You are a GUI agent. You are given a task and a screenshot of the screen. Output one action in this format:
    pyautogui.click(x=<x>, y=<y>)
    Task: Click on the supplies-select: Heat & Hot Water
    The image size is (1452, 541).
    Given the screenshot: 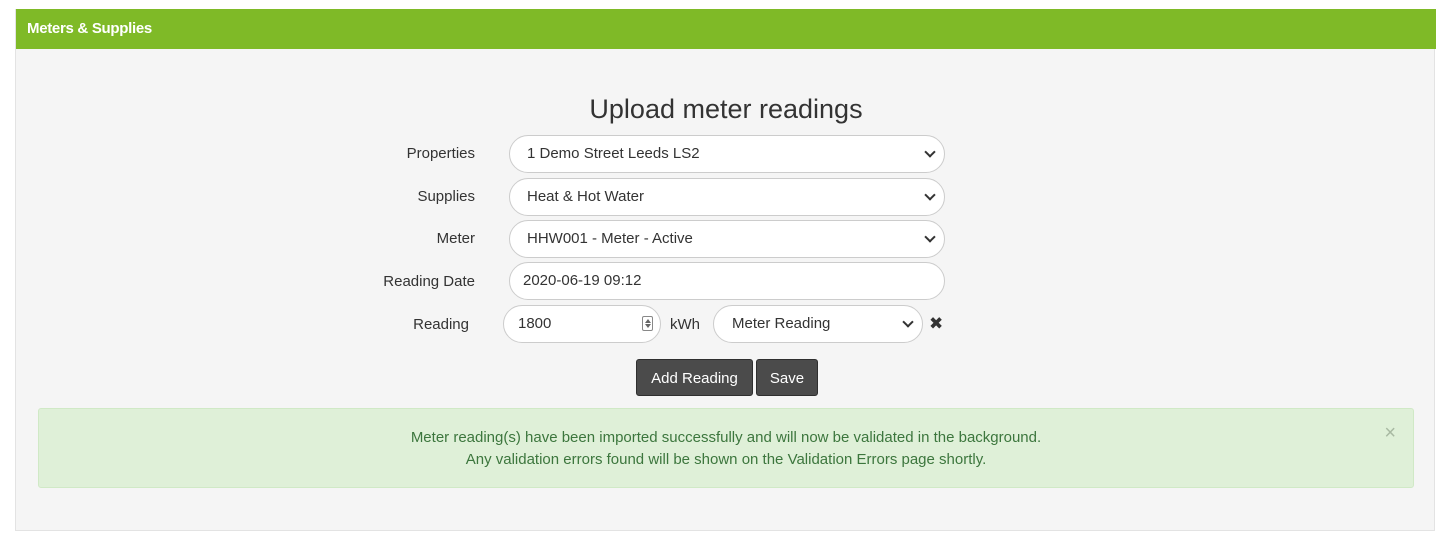 What is the action you would take?
    pyautogui.click(x=727, y=197)
    